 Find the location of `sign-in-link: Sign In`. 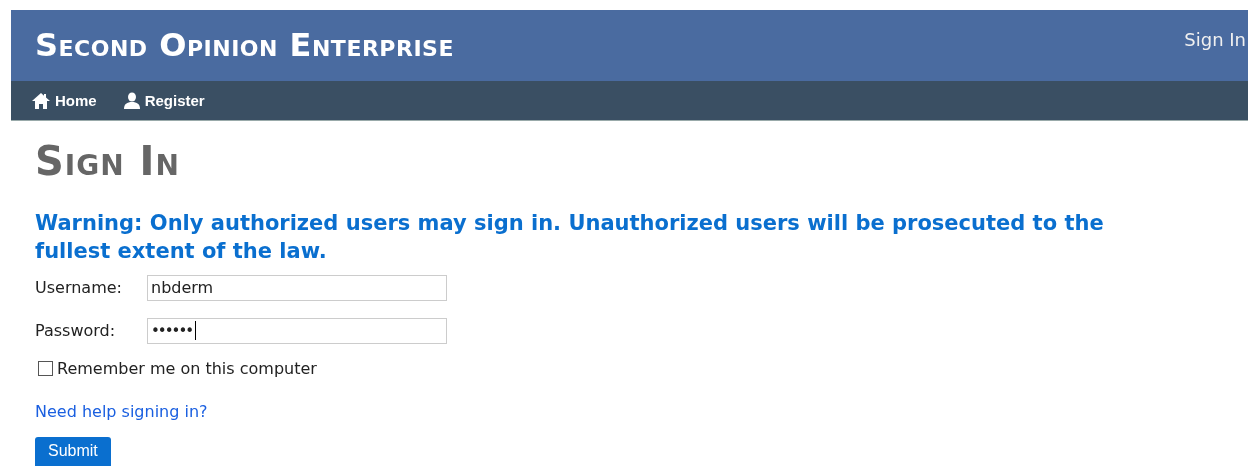

sign-in-link: Sign In is located at coordinates (1215, 39).